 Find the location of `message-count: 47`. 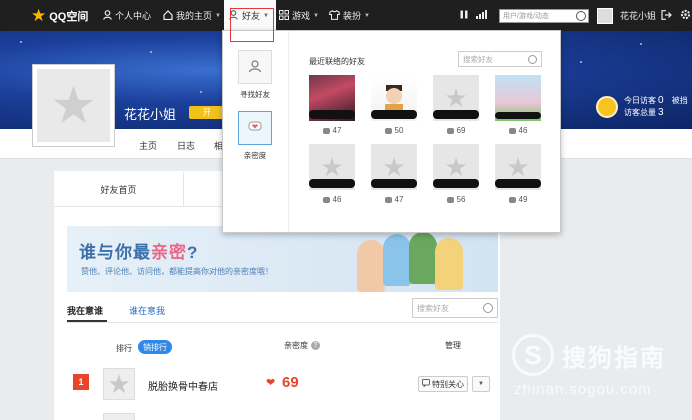

message-count: 47 is located at coordinates (332, 130).